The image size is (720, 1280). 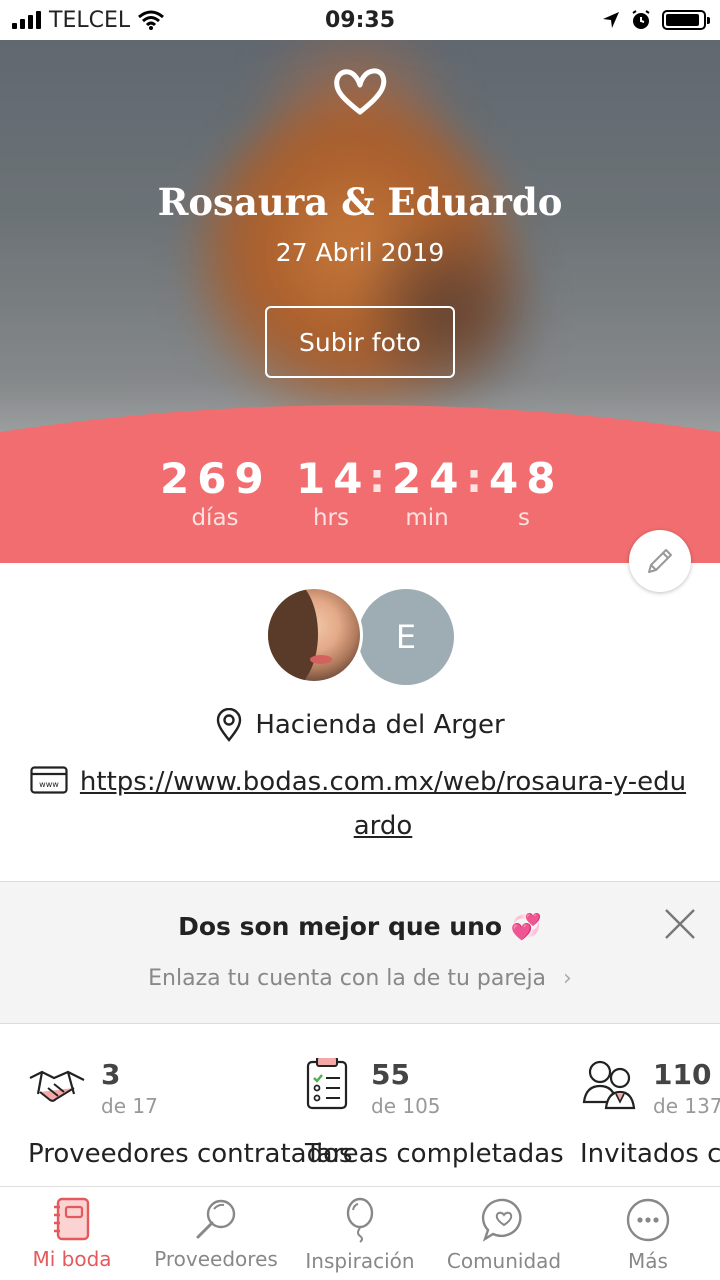 I want to click on tab-inspiracion: Inspiración, so click(x=360, y=1233).